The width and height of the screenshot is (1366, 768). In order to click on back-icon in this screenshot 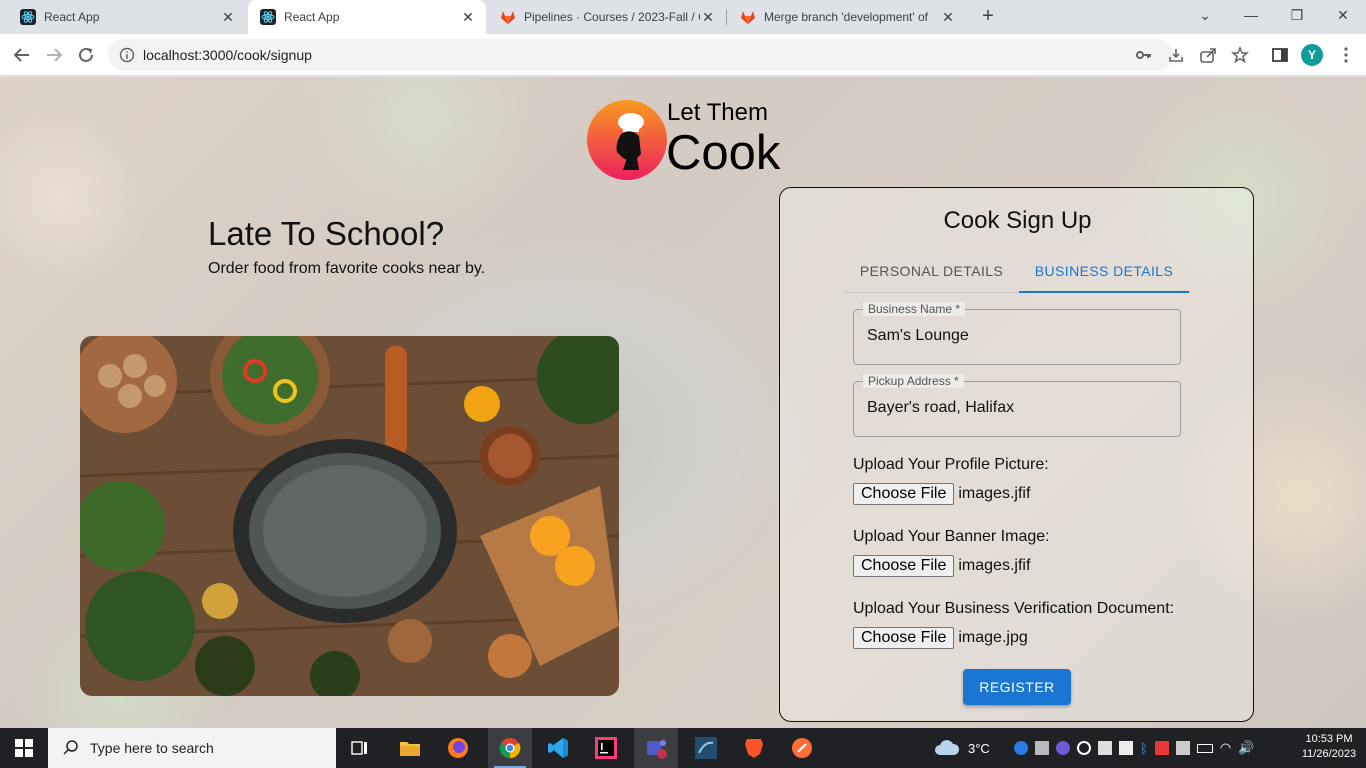, I will do `click(22, 55)`.